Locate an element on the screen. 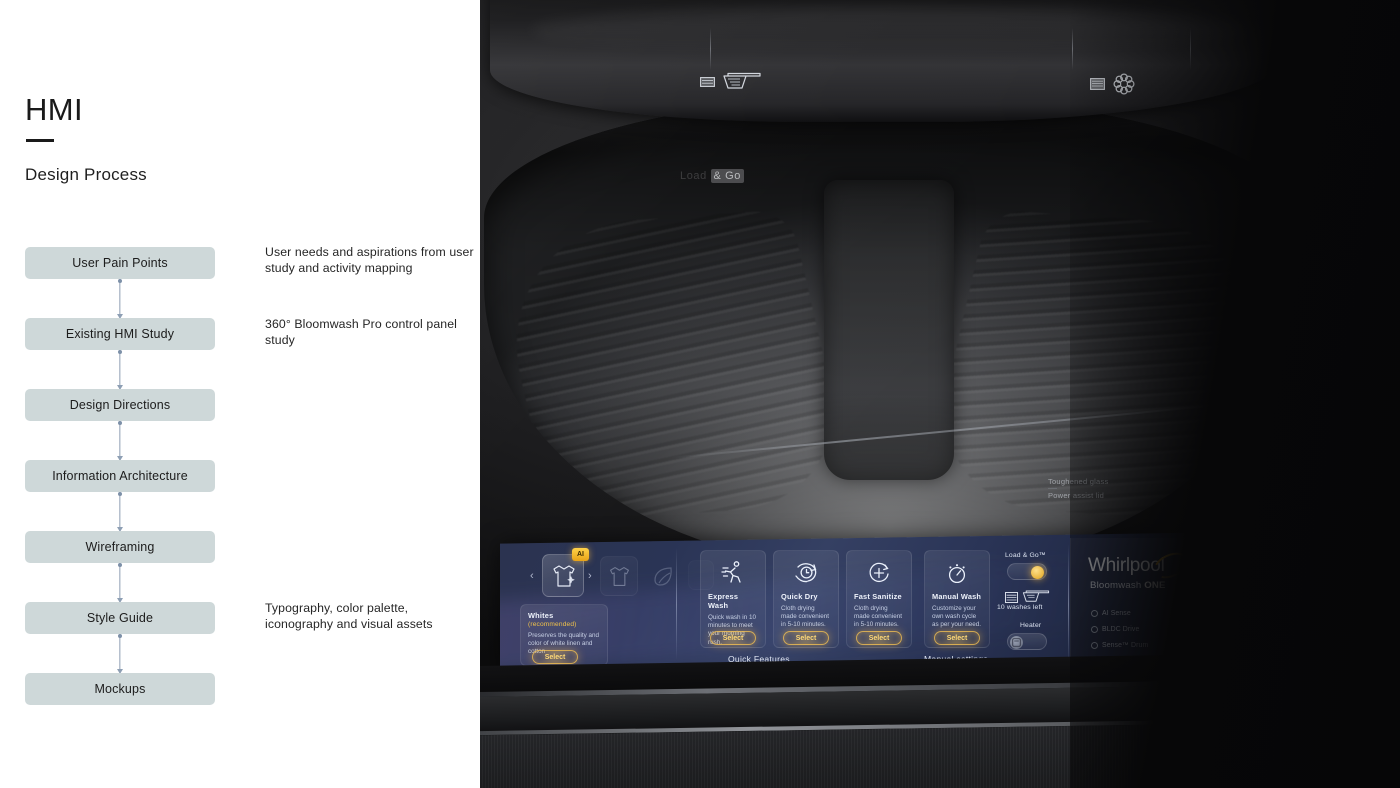 The image size is (1400, 788). cycle-select-button: Select is located at coordinates (555, 657).